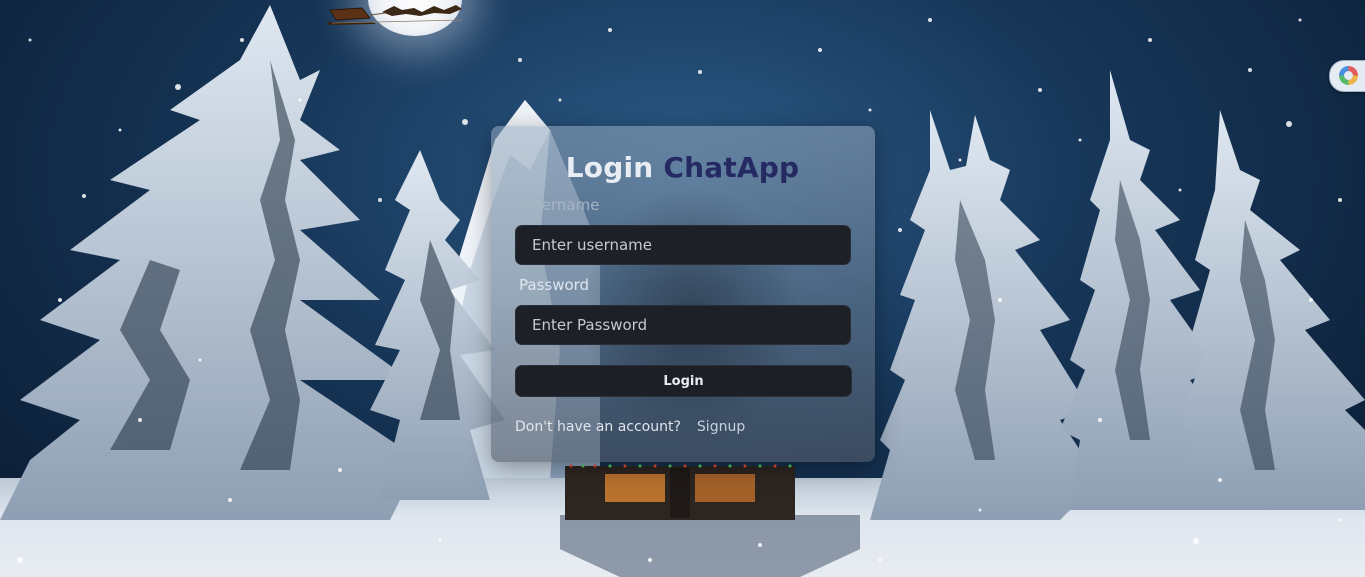 Image resolution: width=1365 pixels, height=577 pixels. What do you see at coordinates (609, 167) in the screenshot?
I see `title-prefix: Login` at bounding box center [609, 167].